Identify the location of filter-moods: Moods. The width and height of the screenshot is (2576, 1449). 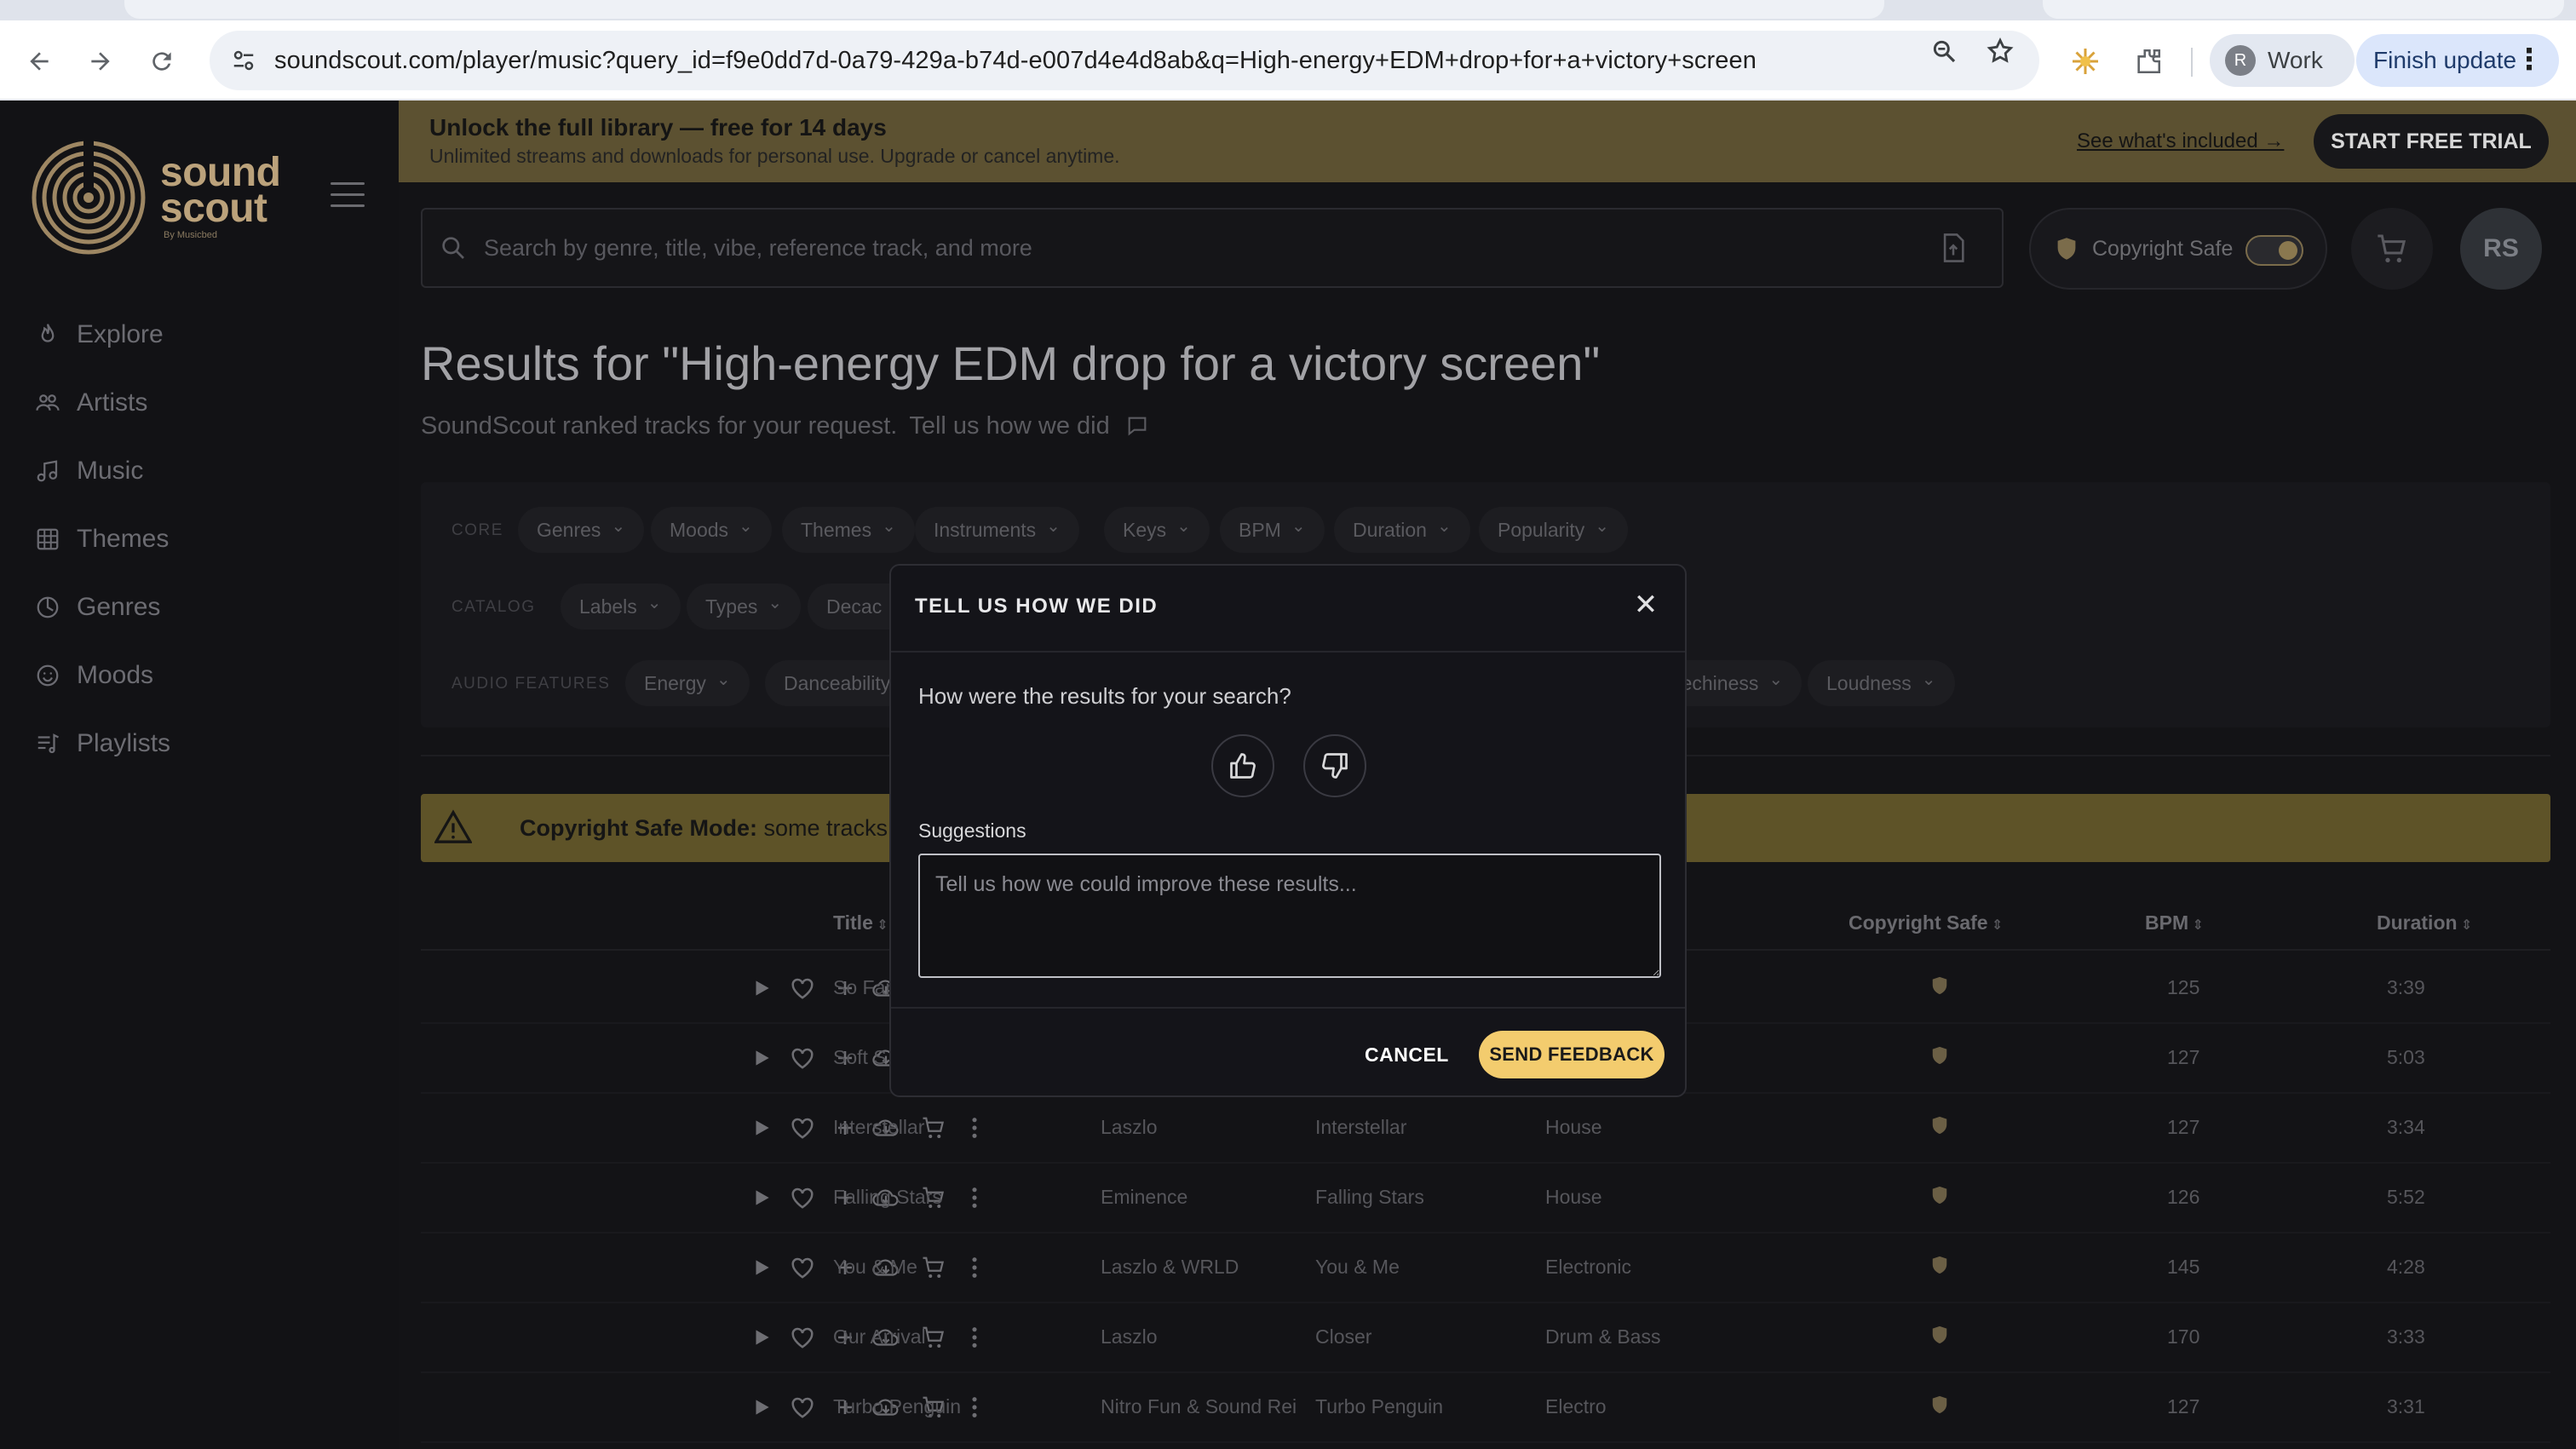
(712, 530).